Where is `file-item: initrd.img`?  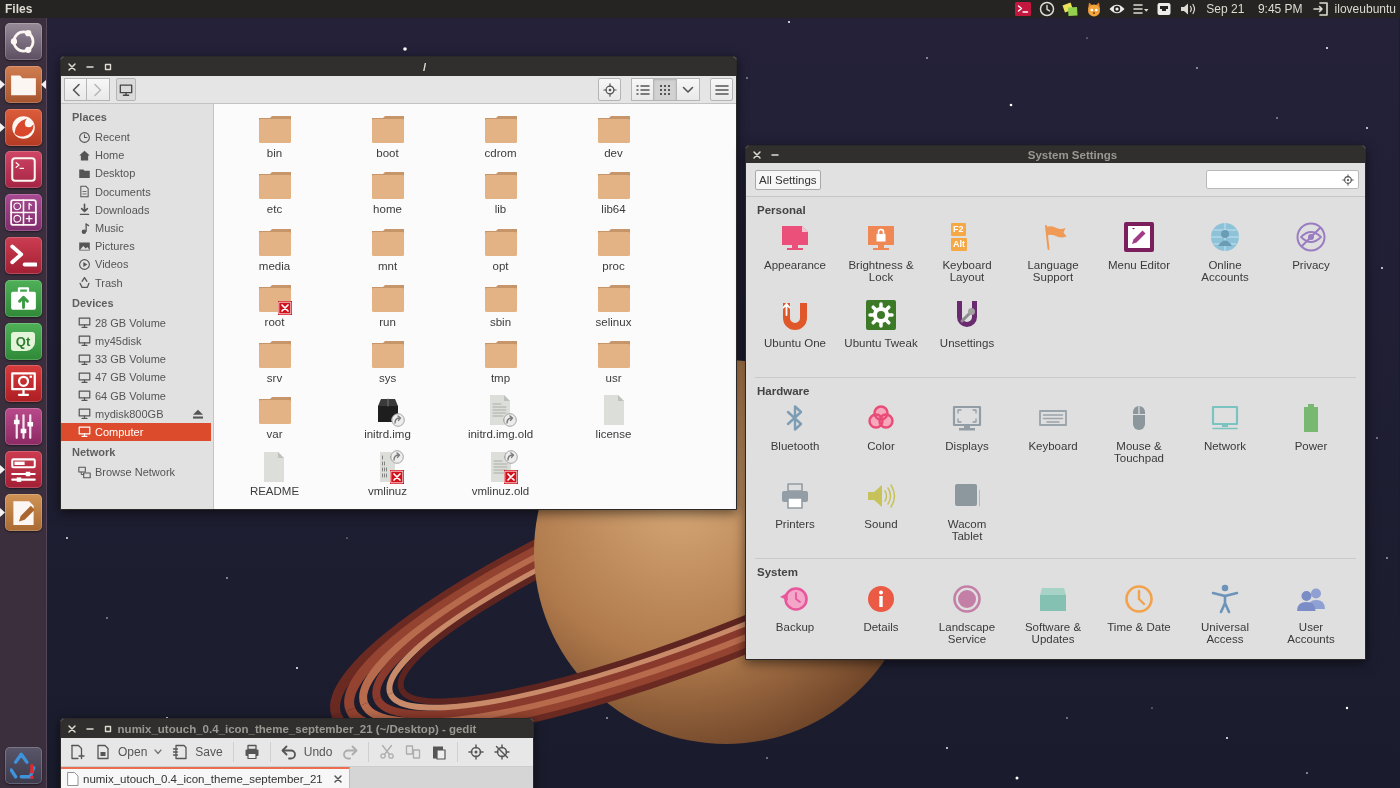 file-item: initrd.img is located at coordinates (387, 418).